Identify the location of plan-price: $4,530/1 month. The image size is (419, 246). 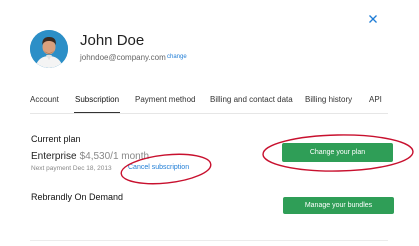
(114, 156).